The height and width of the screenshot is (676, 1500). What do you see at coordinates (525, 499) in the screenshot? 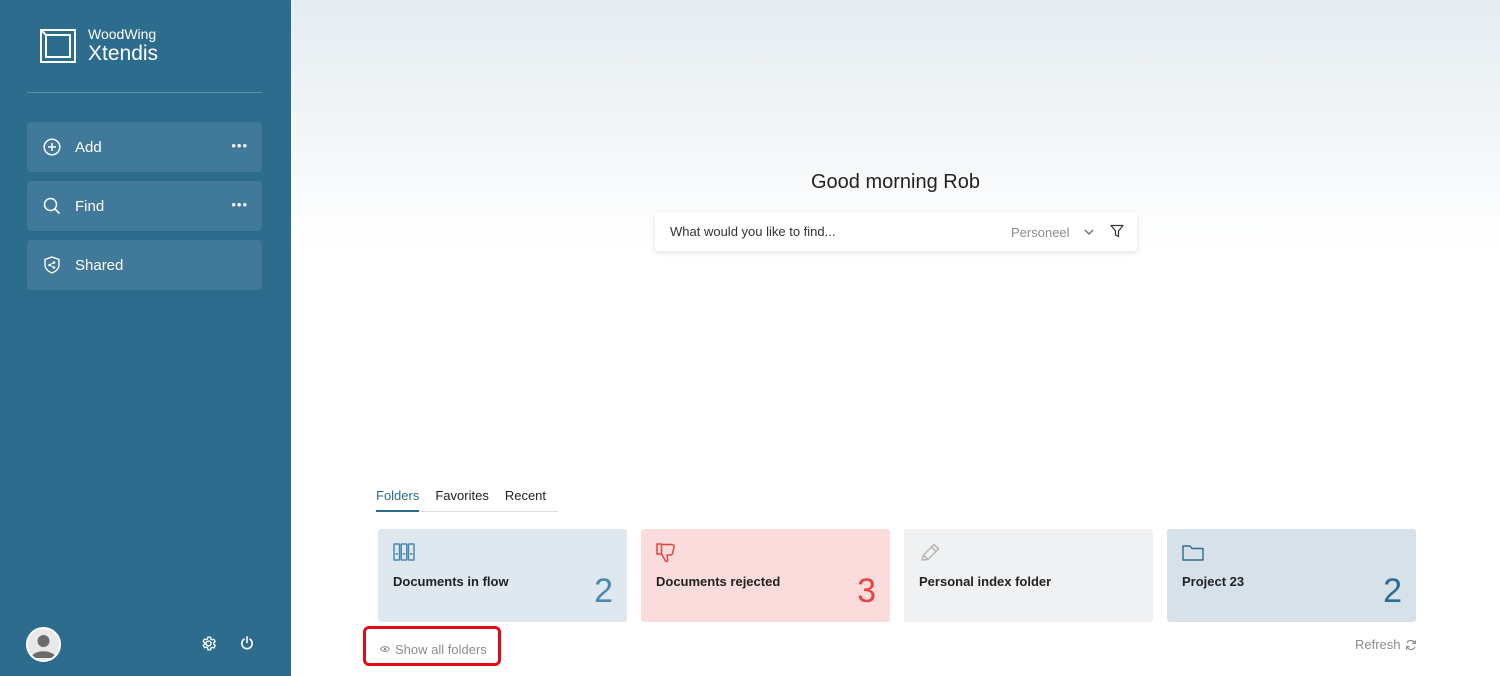
I see `tab-recent: Recent` at bounding box center [525, 499].